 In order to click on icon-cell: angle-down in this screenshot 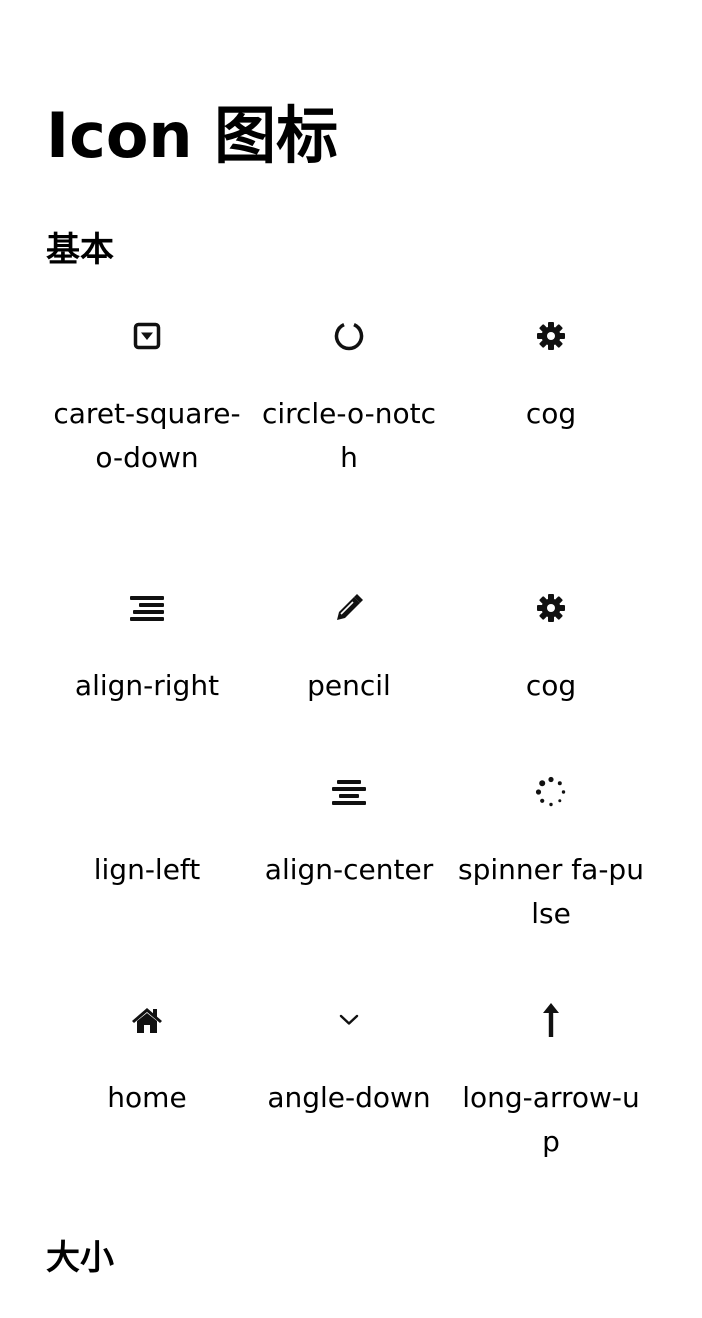, I will do `click(349, 1098)`.